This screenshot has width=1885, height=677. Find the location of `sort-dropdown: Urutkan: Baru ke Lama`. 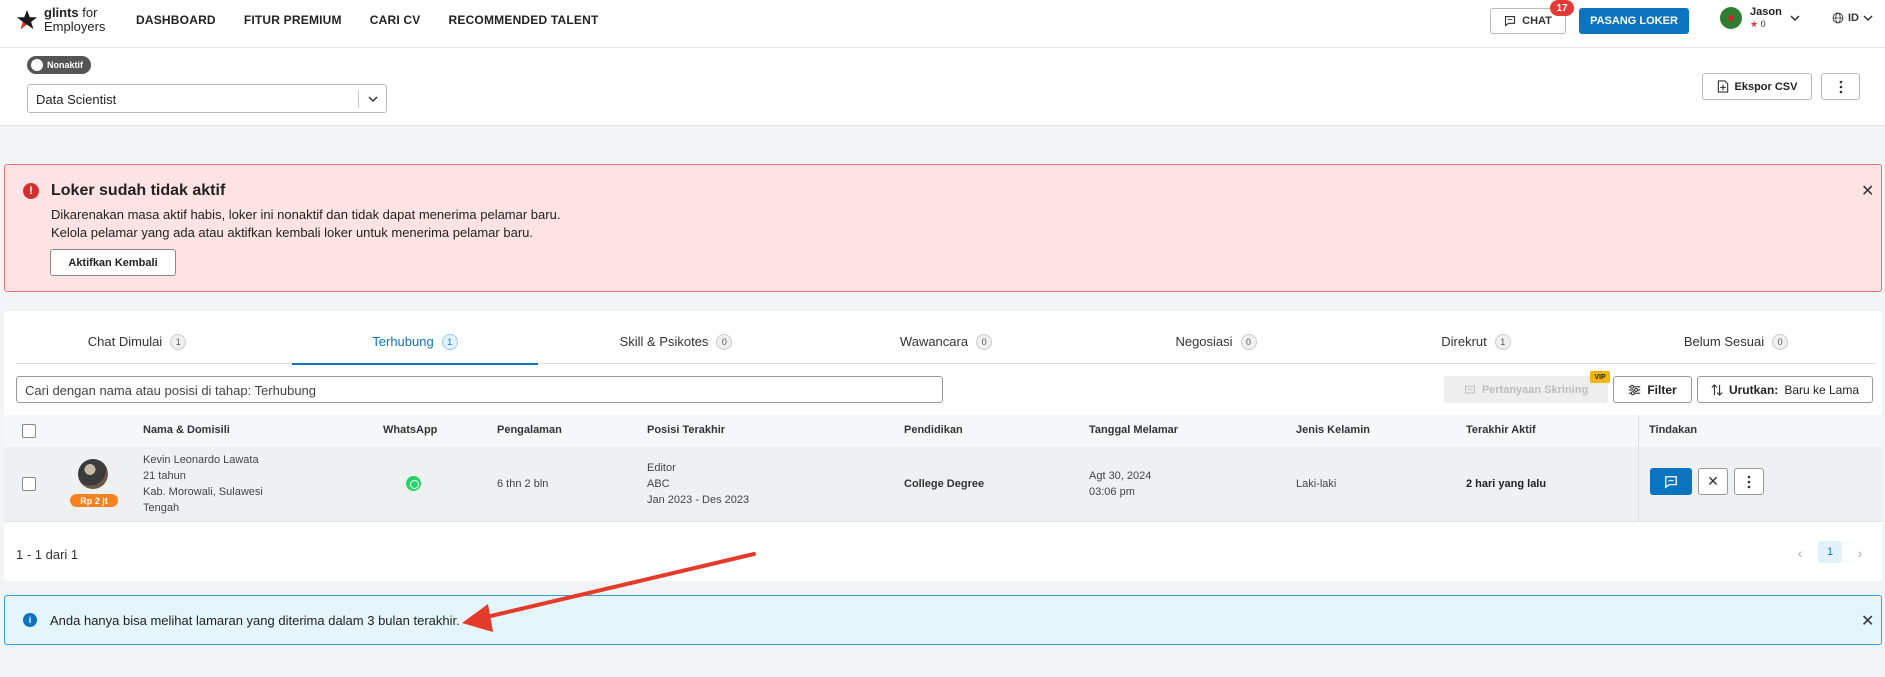

sort-dropdown: Urutkan: Baru ke Lama is located at coordinates (1785, 389).